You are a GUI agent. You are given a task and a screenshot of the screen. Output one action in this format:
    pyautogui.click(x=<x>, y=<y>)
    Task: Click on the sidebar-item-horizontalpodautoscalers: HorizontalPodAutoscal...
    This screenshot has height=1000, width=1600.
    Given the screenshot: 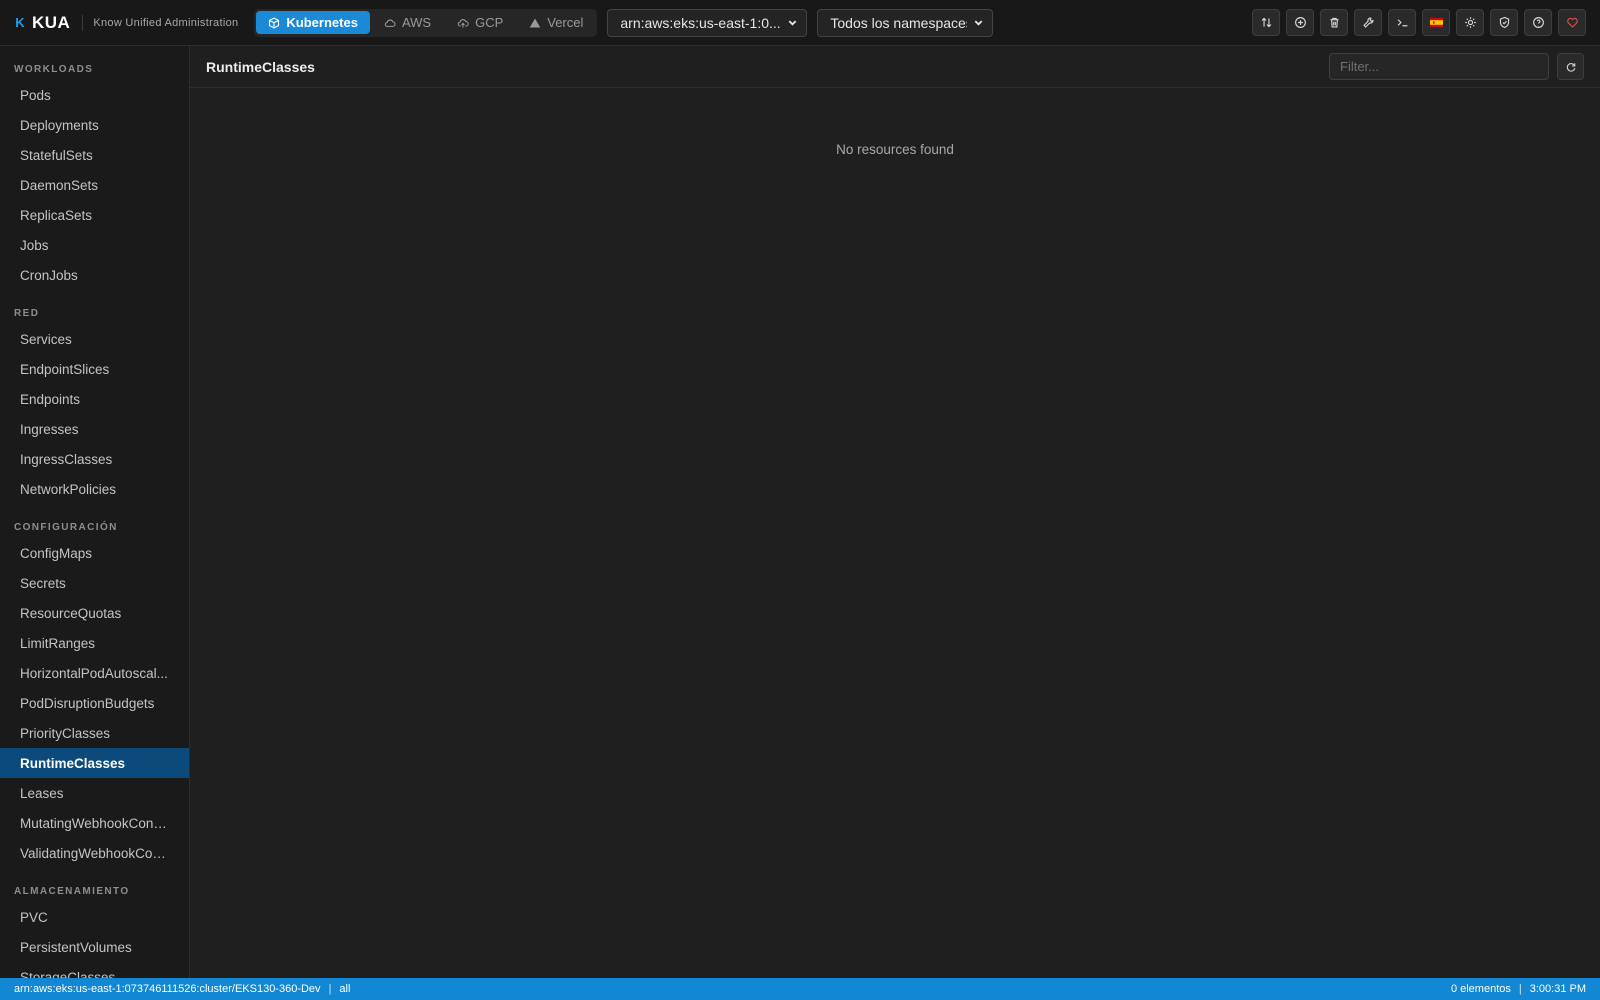 What is the action you would take?
    pyautogui.click(x=94, y=673)
    